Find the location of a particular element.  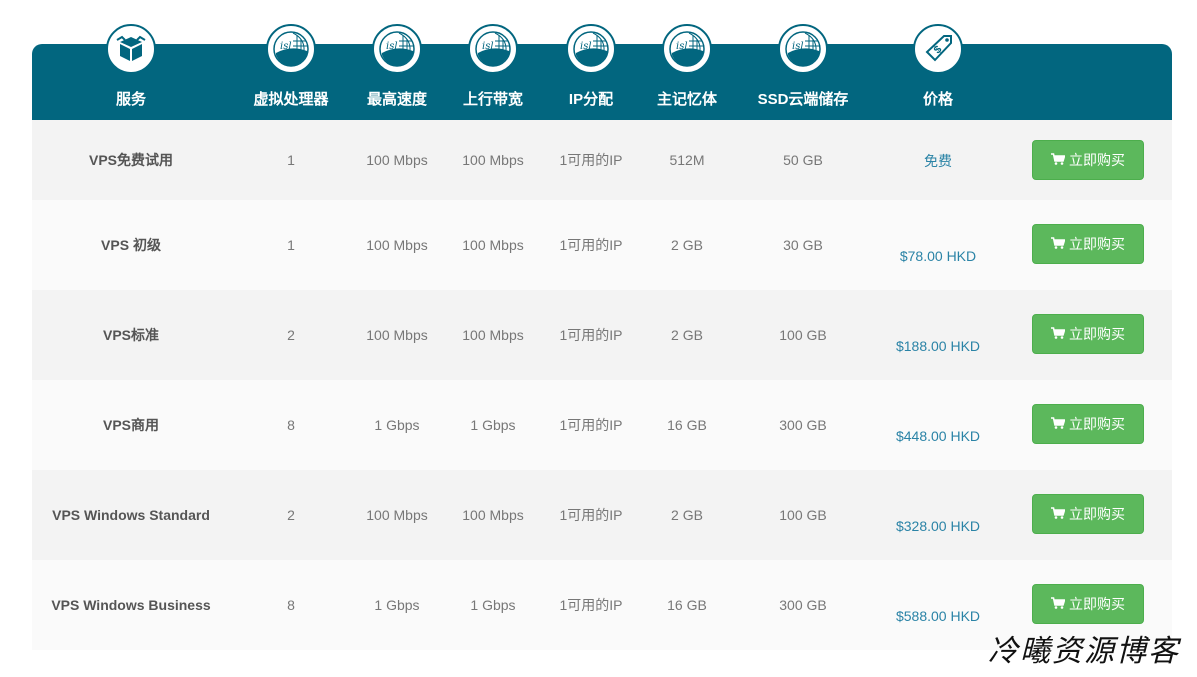

price-value: $328.00 HKD is located at coordinates (938, 526).